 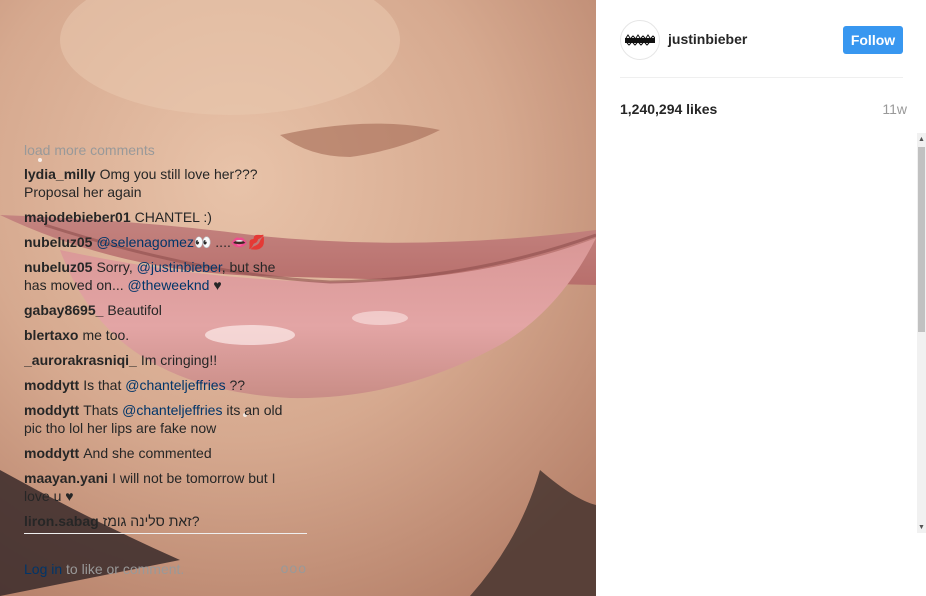 I want to click on comment-text: Beautifol, so click(x=134, y=310).